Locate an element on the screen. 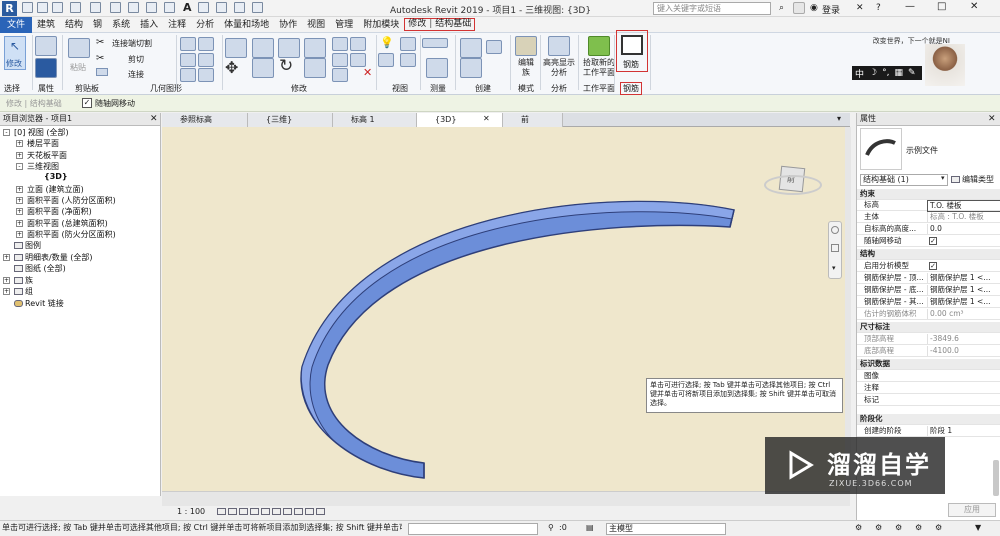 The width and height of the screenshot is (1000, 536). subscription-icon is located at coordinates (799, 8).